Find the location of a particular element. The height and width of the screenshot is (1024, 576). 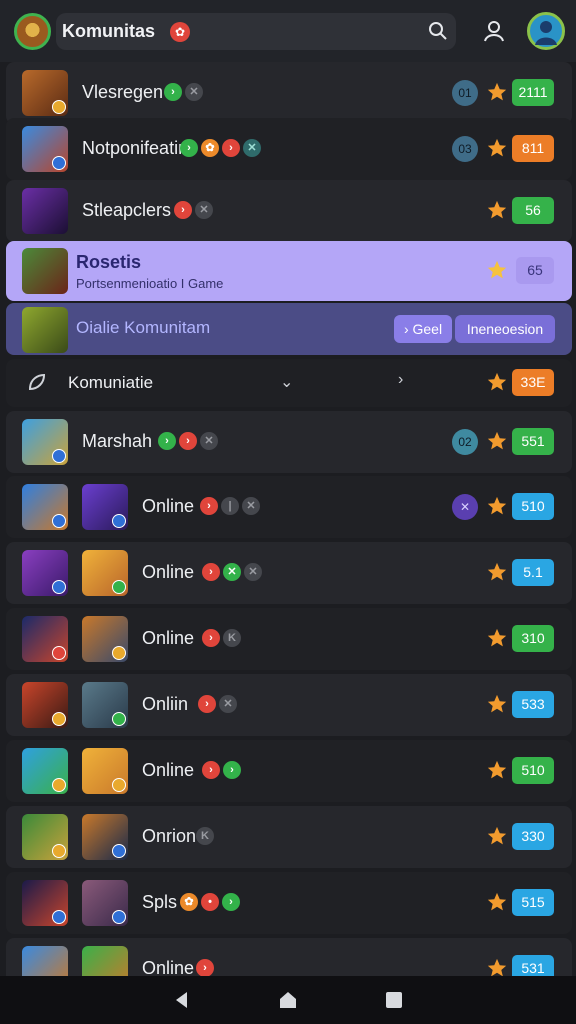

page-title: Komunitas is located at coordinates (109, 31).